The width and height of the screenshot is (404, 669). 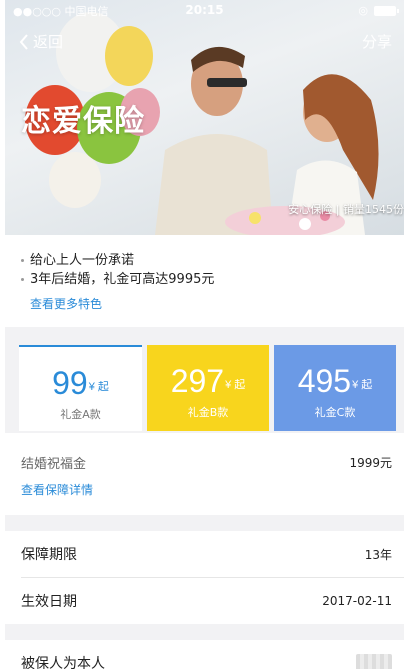 What do you see at coordinates (83, 121) in the screenshot?
I see `product-title: 恋爱保险` at bounding box center [83, 121].